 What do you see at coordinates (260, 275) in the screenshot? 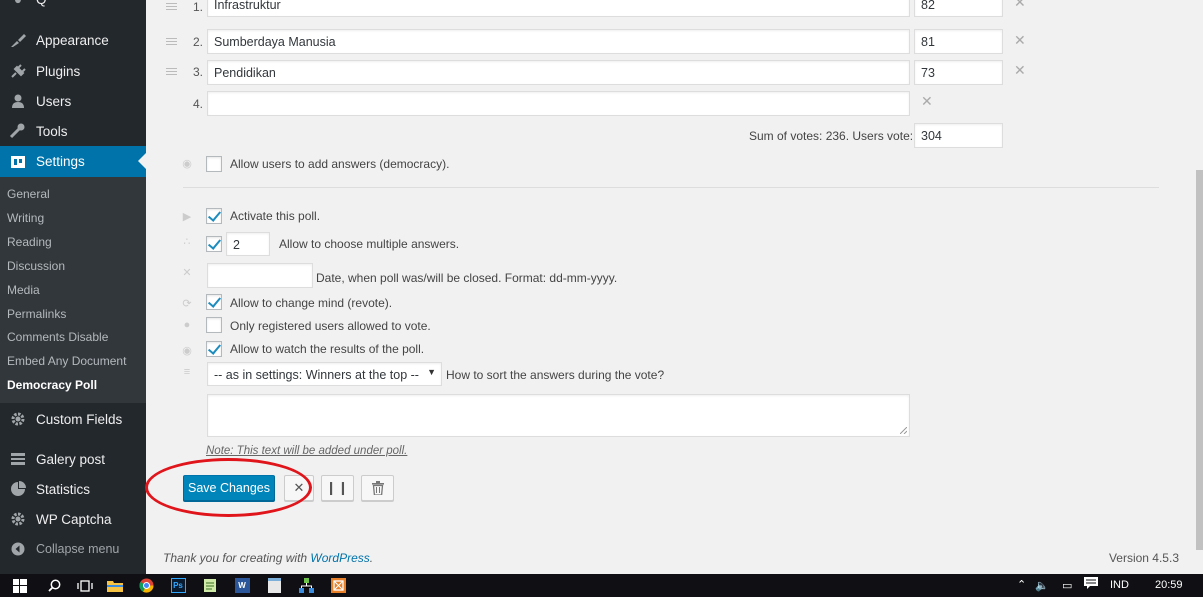
I see `close-date-input` at bounding box center [260, 275].